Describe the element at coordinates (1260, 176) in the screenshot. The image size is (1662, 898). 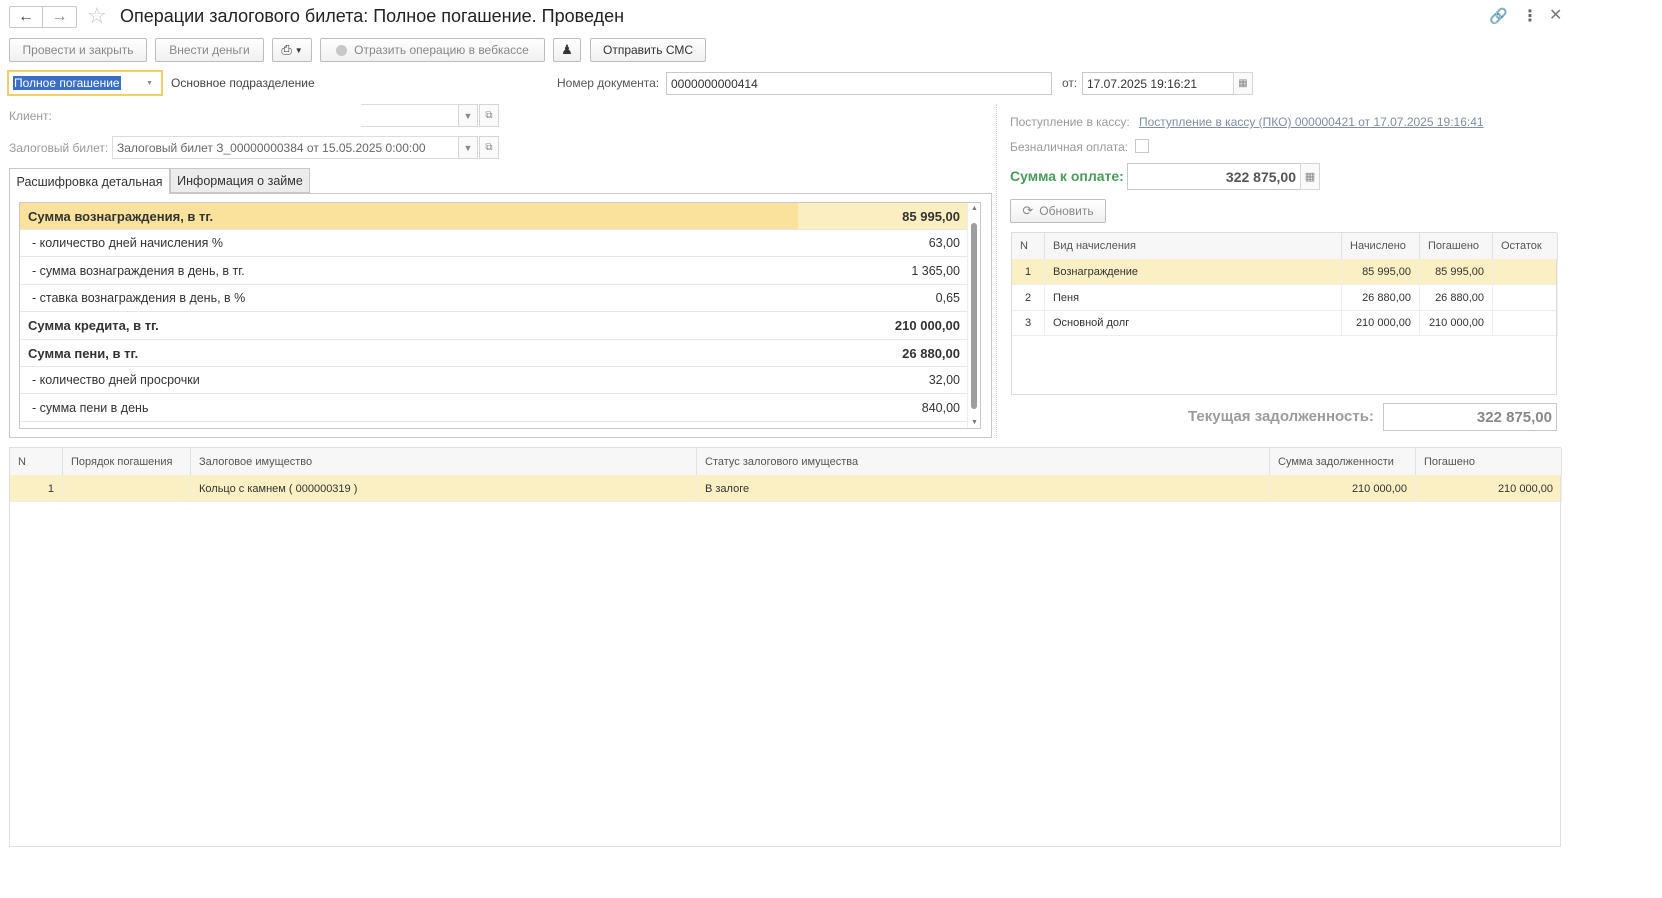
I see `sum-value: 322 875,00` at that location.